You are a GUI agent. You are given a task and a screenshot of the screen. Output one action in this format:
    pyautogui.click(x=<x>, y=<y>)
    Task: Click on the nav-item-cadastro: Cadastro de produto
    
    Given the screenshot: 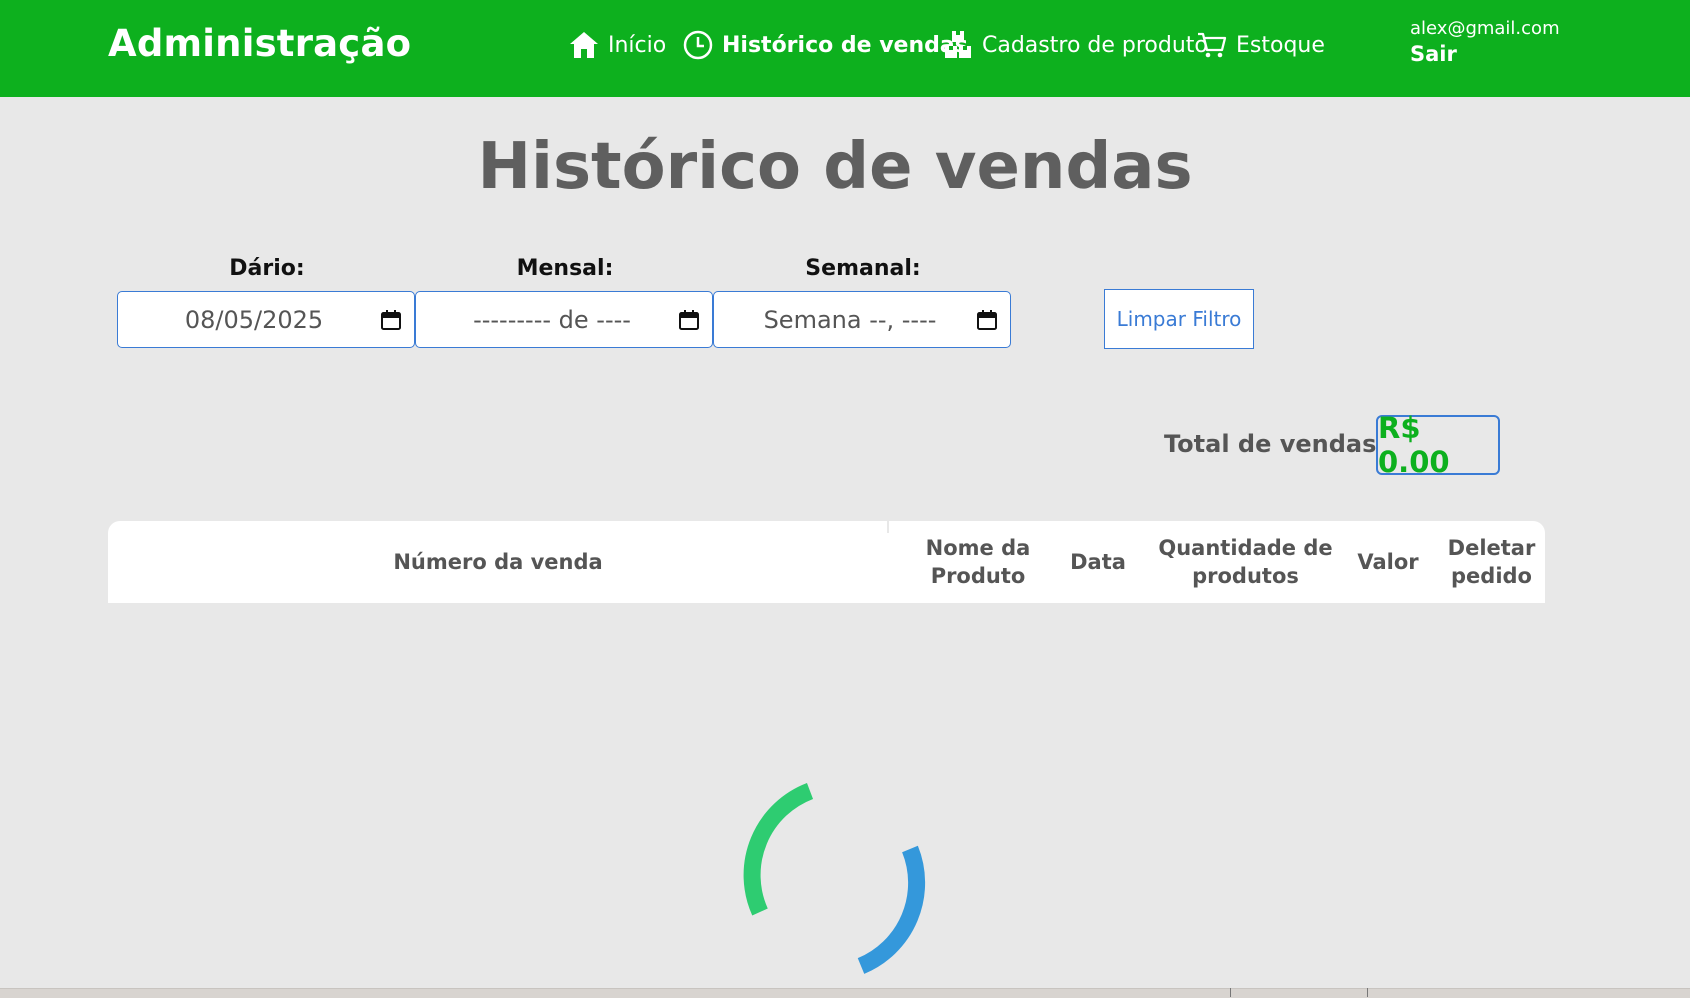 What is the action you would take?
    pyautogui.click(x=1075, y=45)
    